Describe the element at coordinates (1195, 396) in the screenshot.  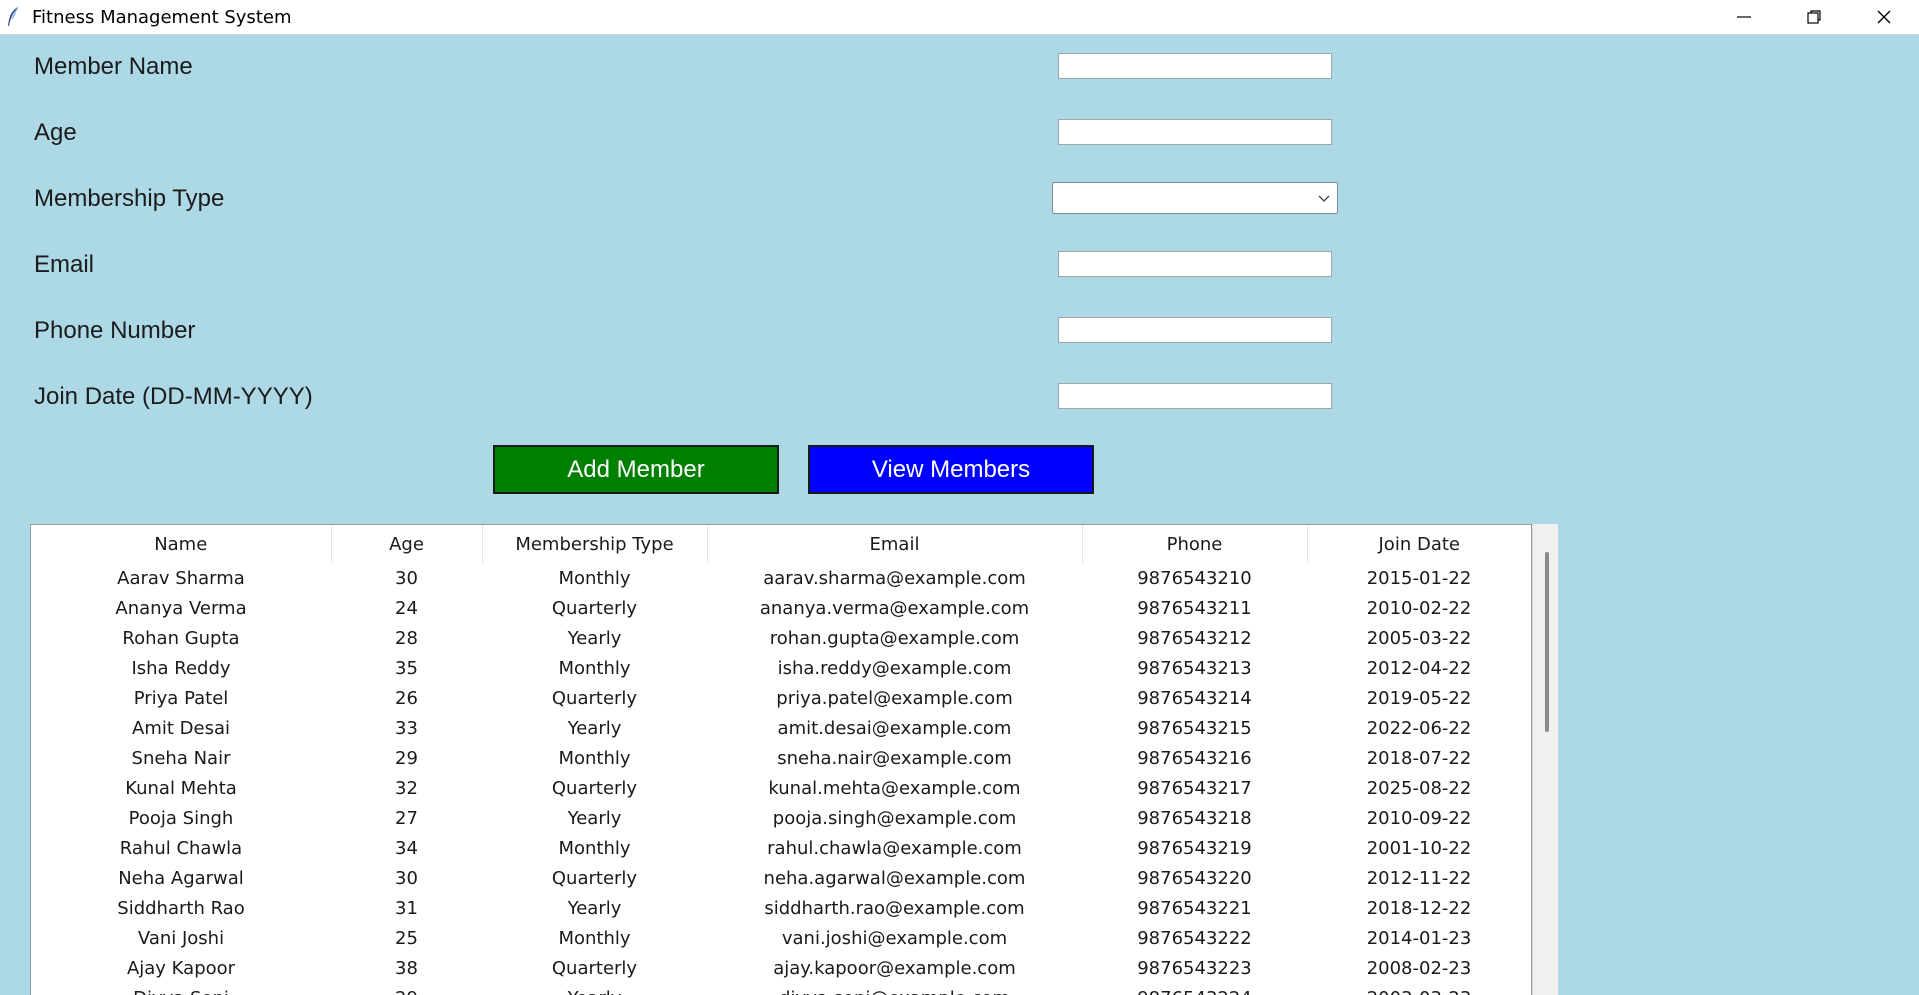
I see `join-date-input` at that location.